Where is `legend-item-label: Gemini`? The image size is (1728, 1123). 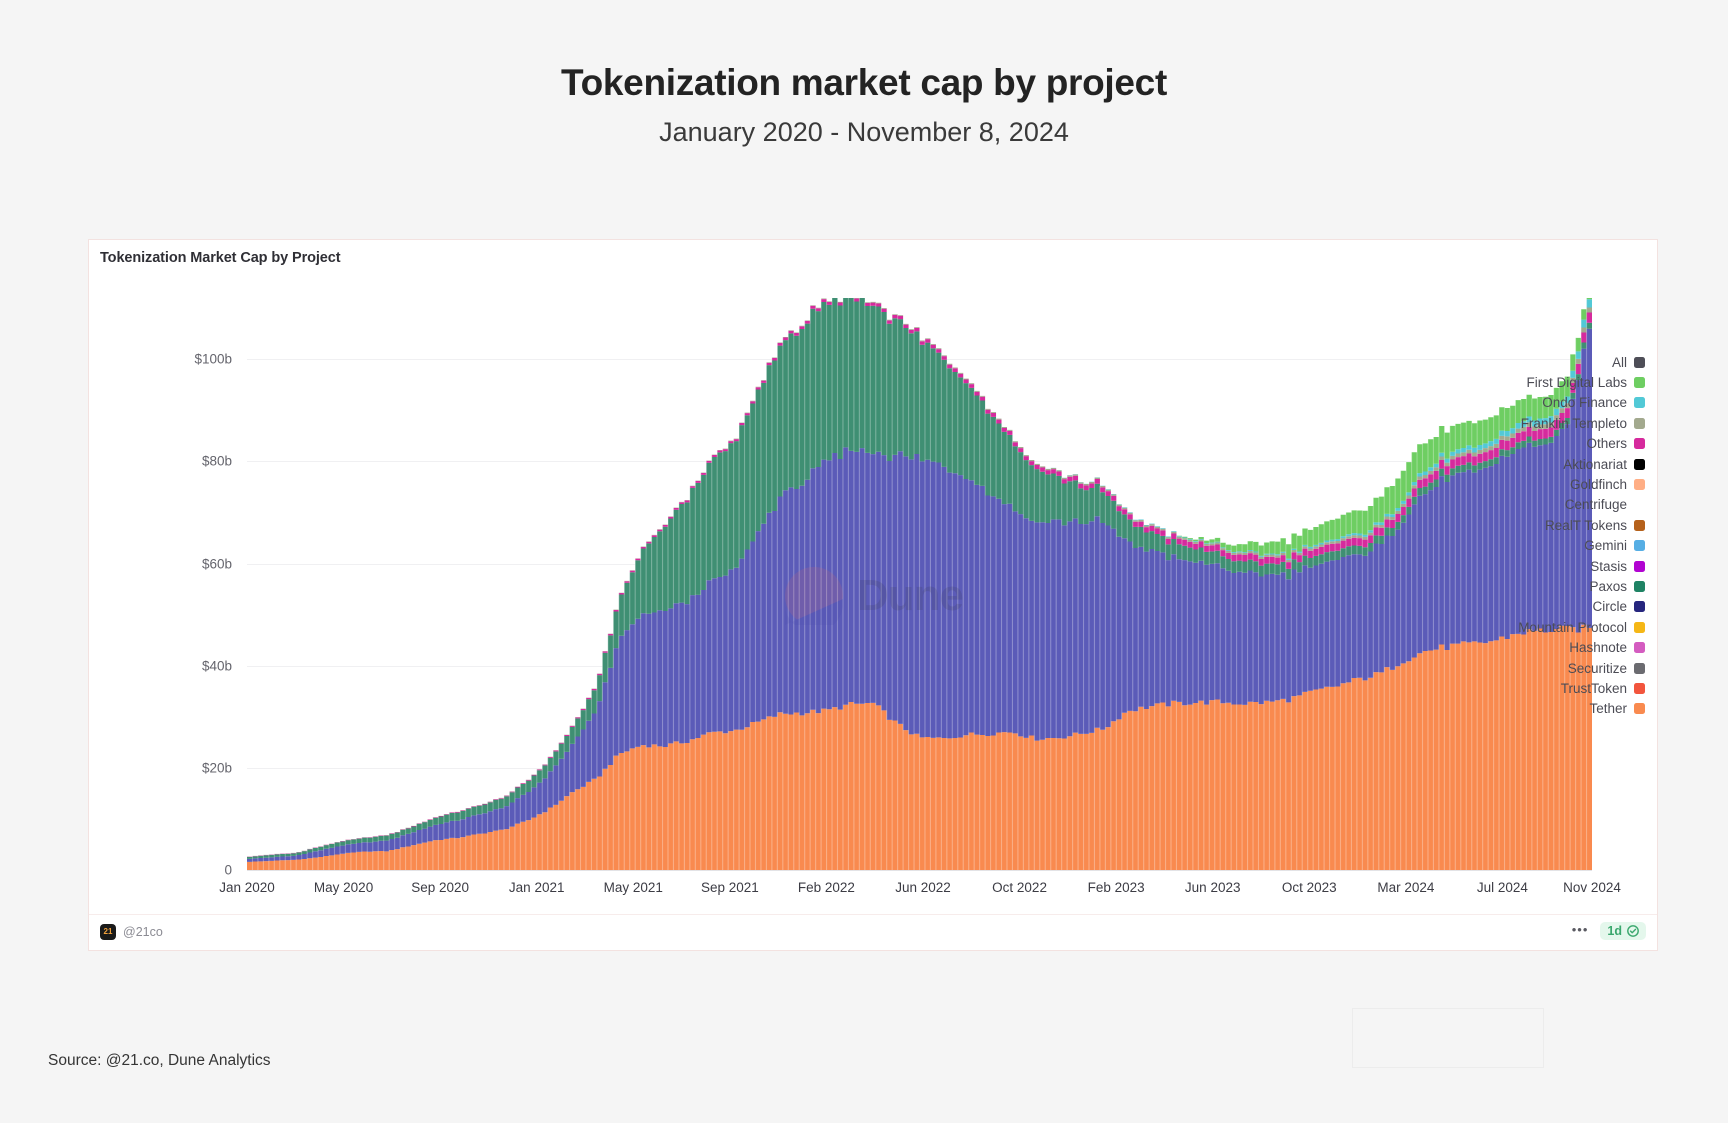 legend-item-label: Gemini is located at coordinates (1605, 546).